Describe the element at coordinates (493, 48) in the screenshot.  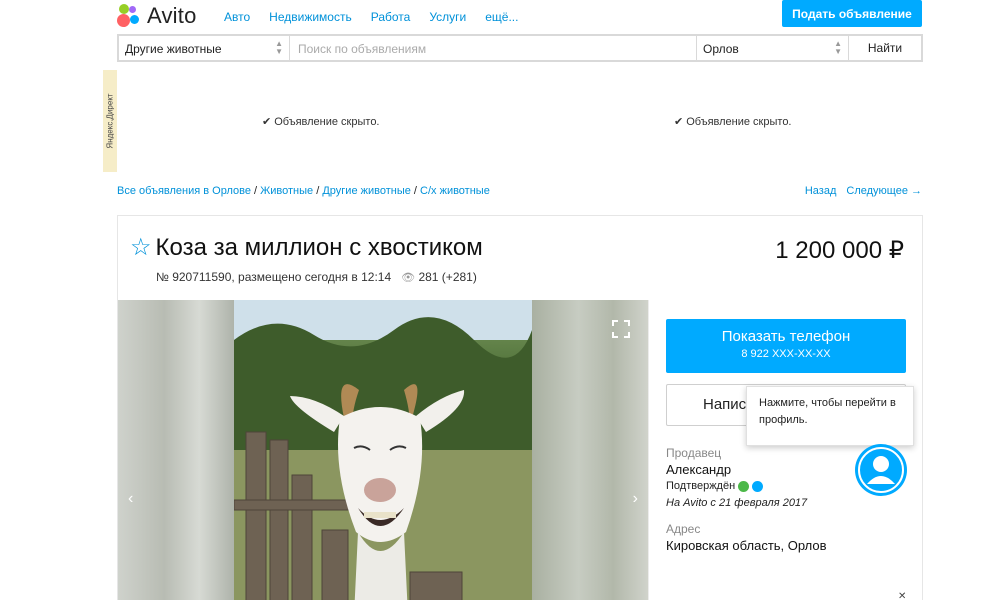
I see `search-input: Поиск по объявлениям` at that location.